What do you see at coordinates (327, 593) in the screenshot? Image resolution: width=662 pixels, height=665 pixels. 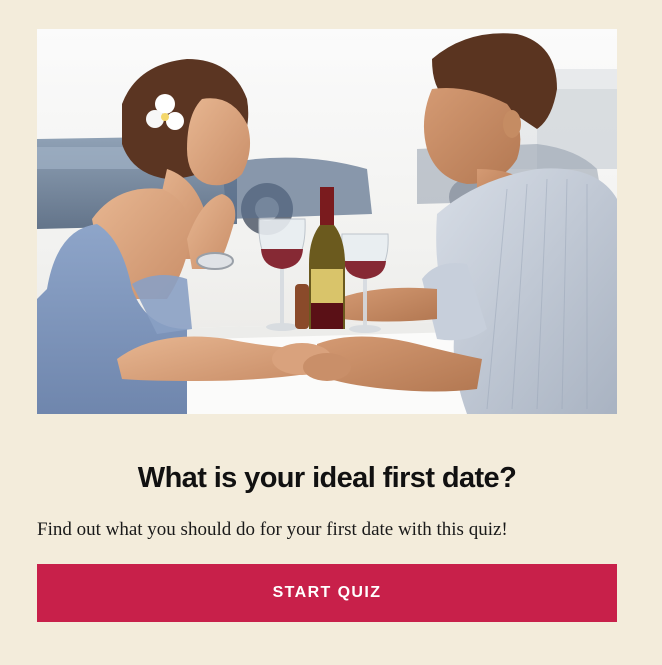 I see `start-quiz-button: START QUIZ` at bounding box center [327, 593].